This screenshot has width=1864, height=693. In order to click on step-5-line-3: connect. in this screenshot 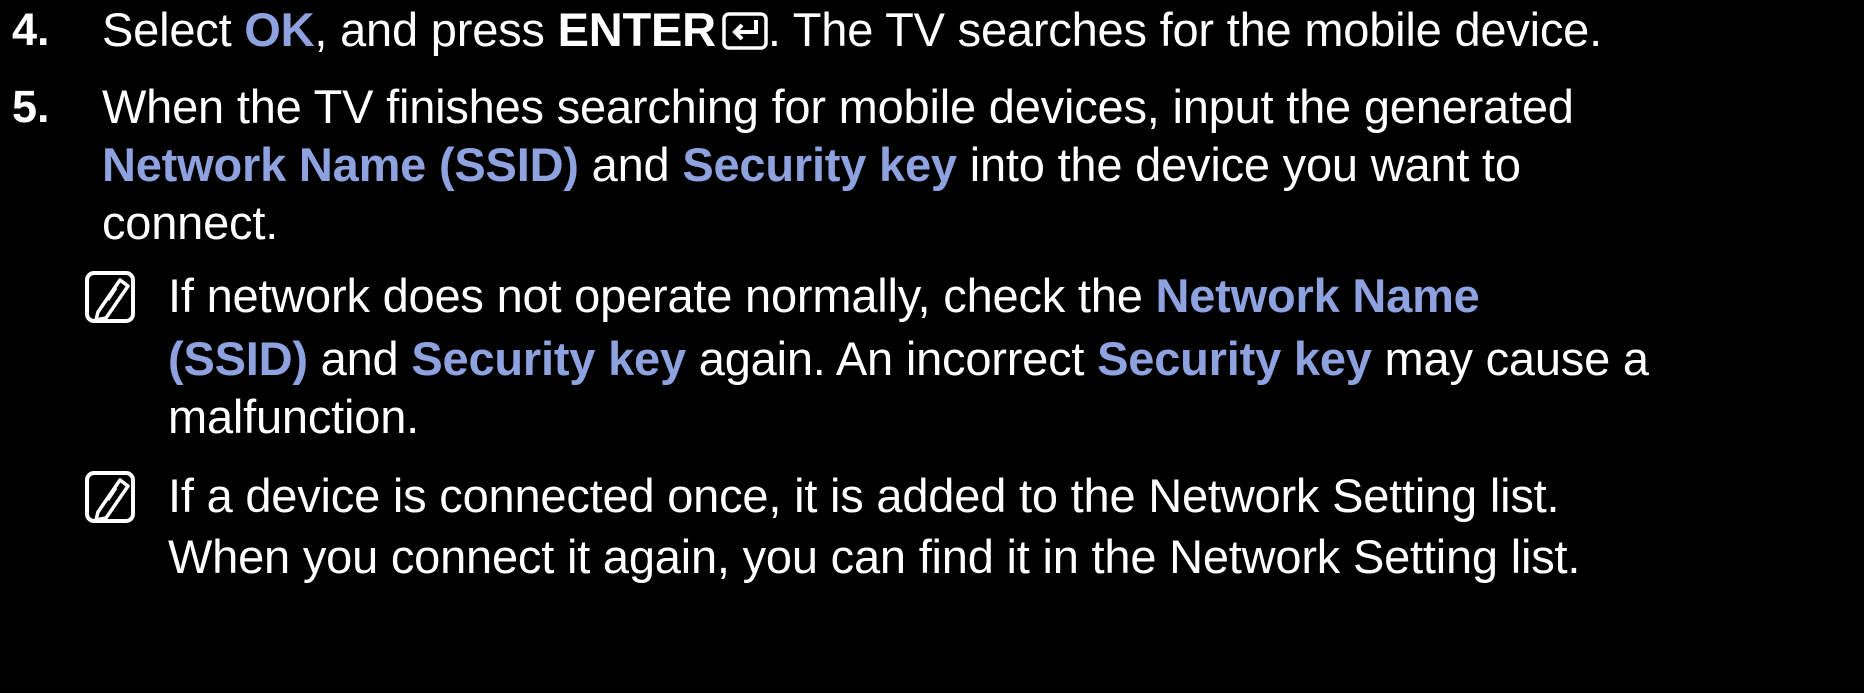, I will do `click(190, 222)`.